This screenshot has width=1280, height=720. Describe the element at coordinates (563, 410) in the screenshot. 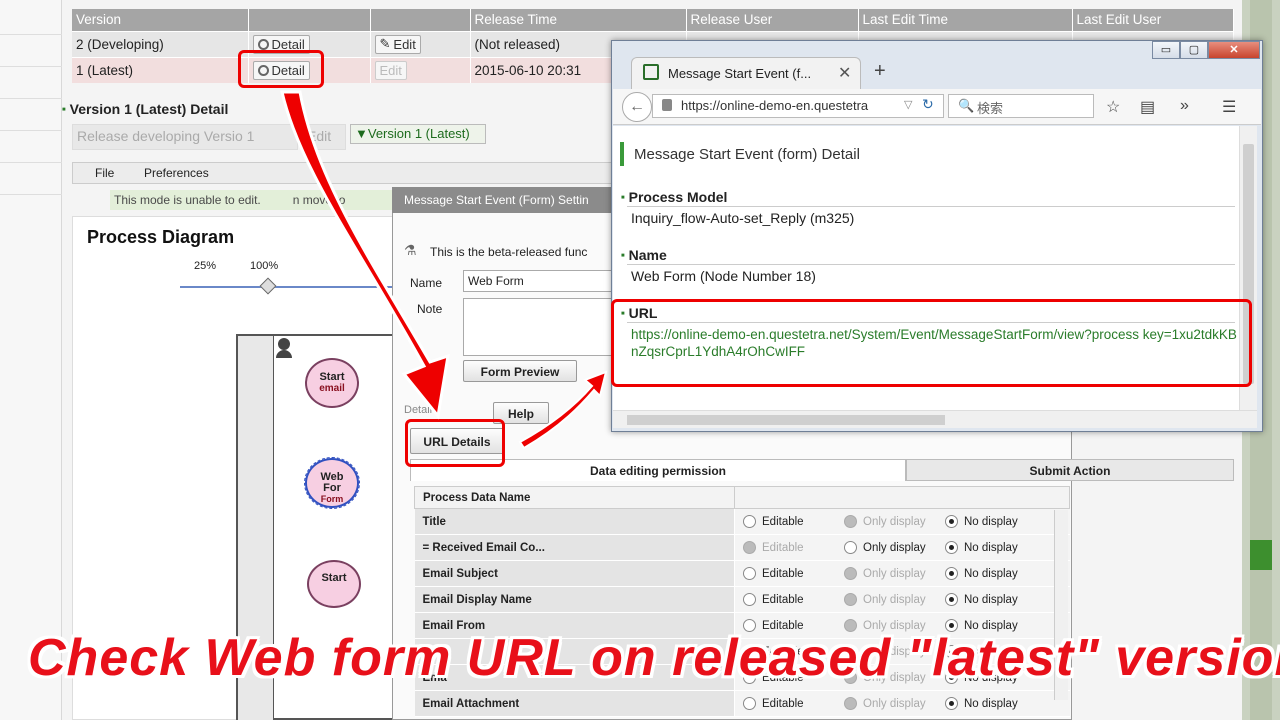

I see `small-arrow-up` at that location.